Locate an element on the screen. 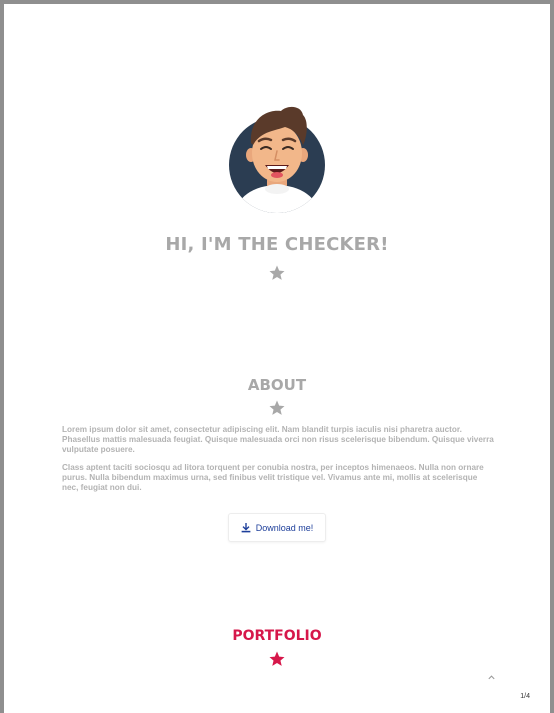 This screenshot has width=554, height=713. chevron-up-icon is located at coordinates (491, 676).